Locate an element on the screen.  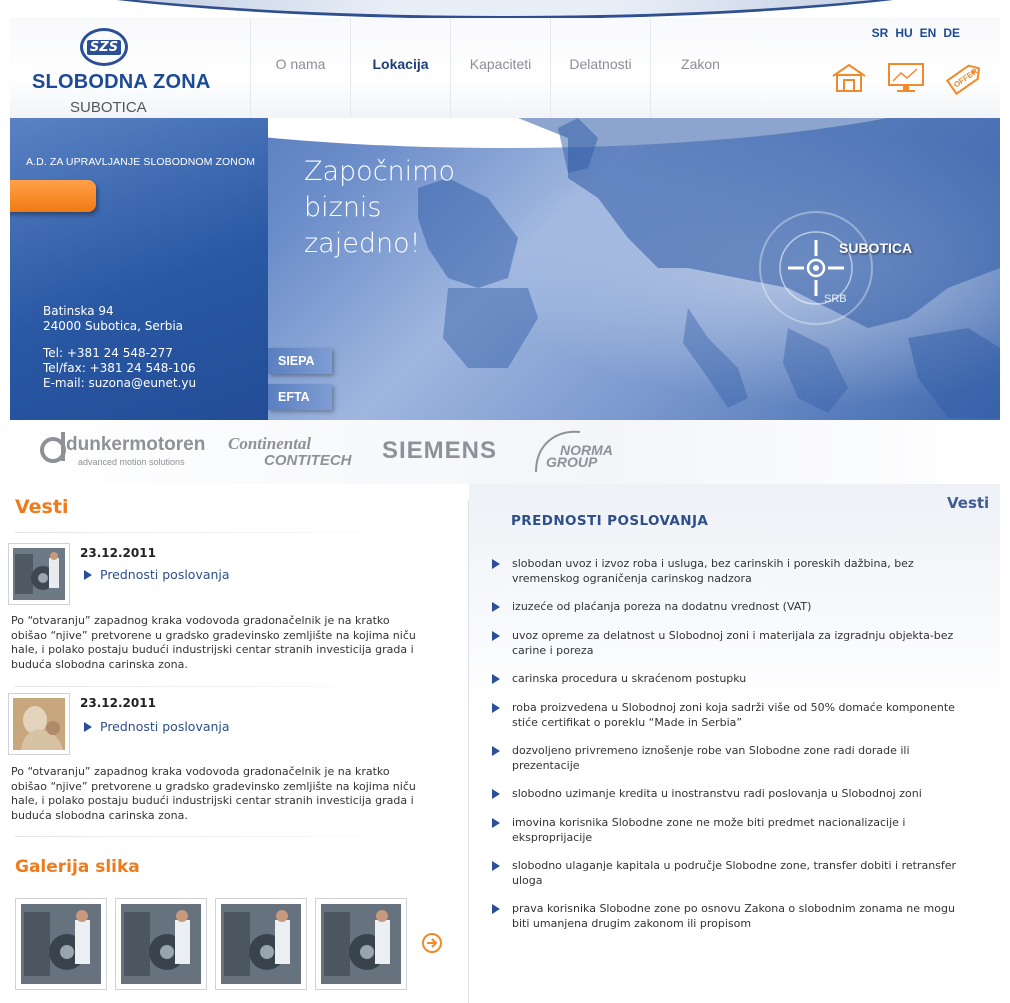
continental-name: Continental is located at coordinates (270, 443).